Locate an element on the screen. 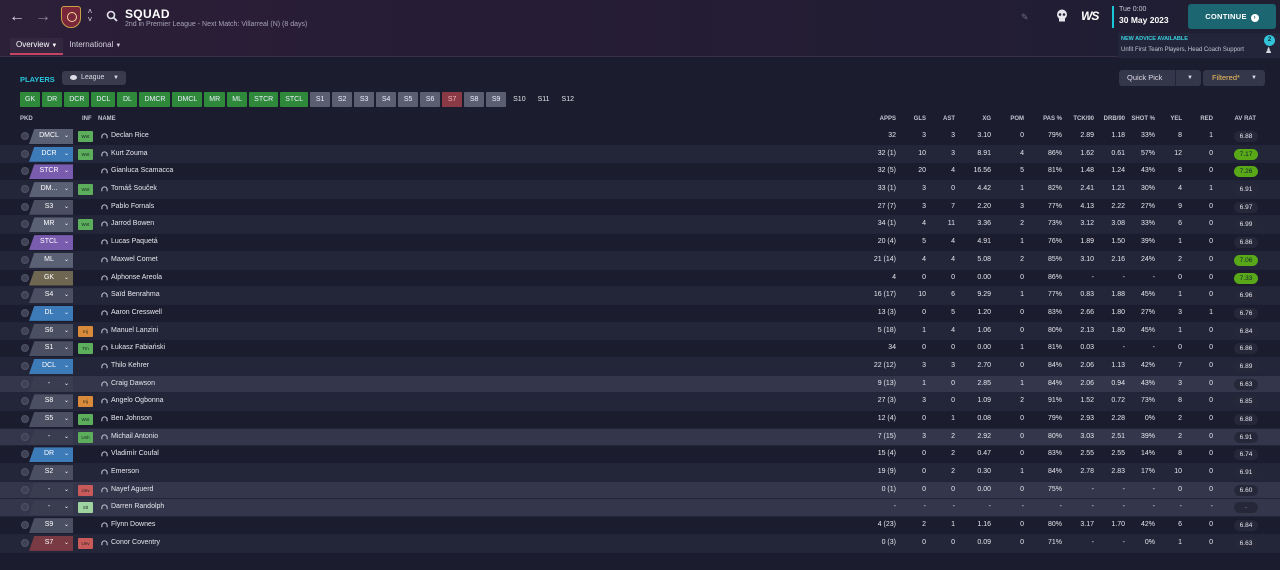 The width and height of the screenshot is (1280, 570). chevron-down-icon: ▼ is located at coordinates (1190, 78).